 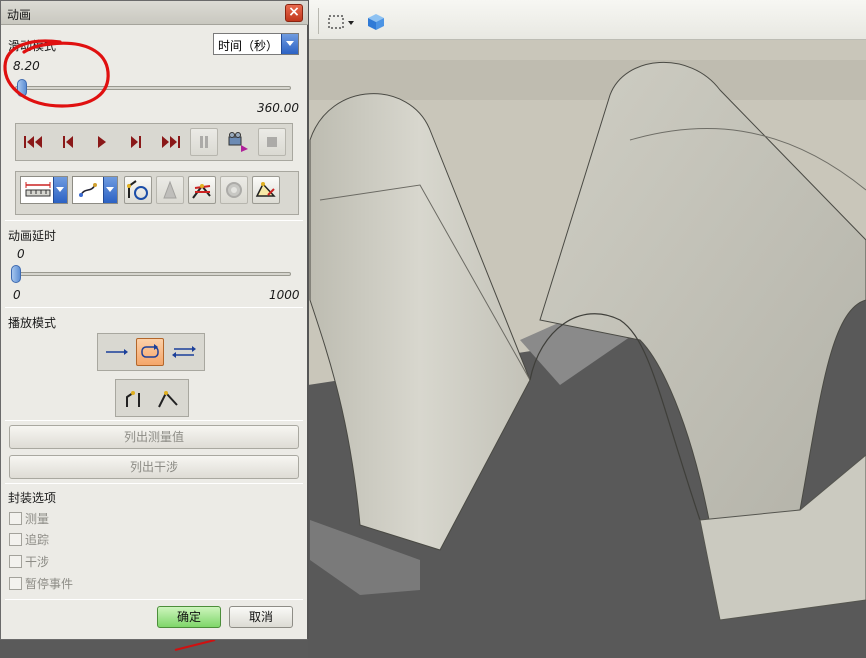 I want to click on loop-icon, so click(x=150, y=351).